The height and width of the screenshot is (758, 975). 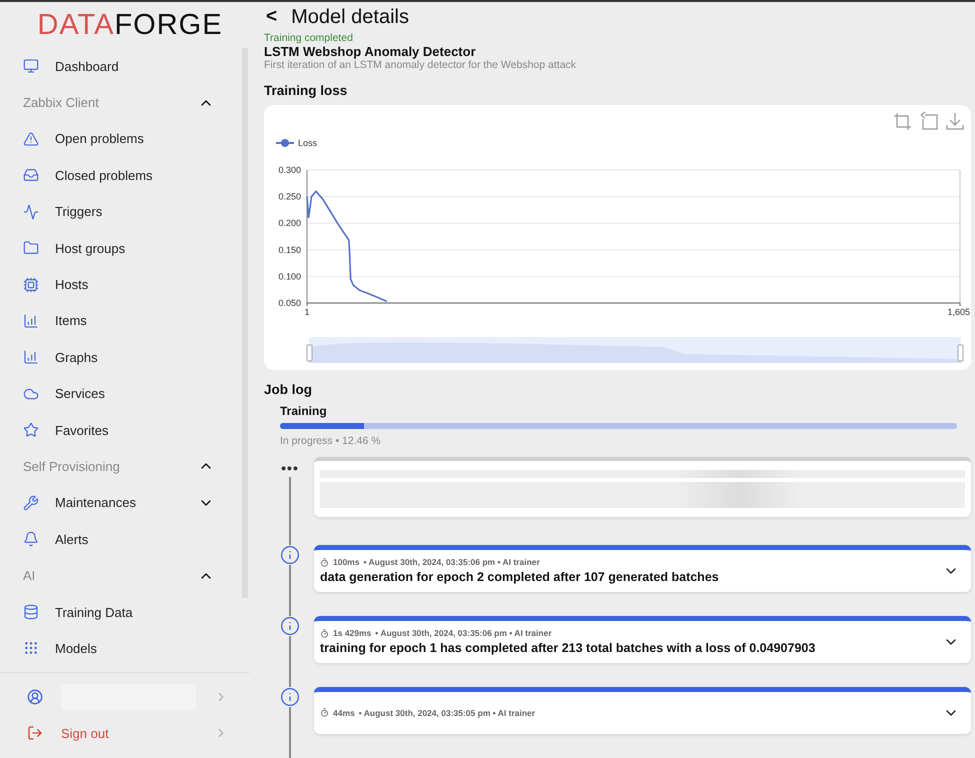 I want to click on nav-item: Hosts, so click(x=119, y=284).